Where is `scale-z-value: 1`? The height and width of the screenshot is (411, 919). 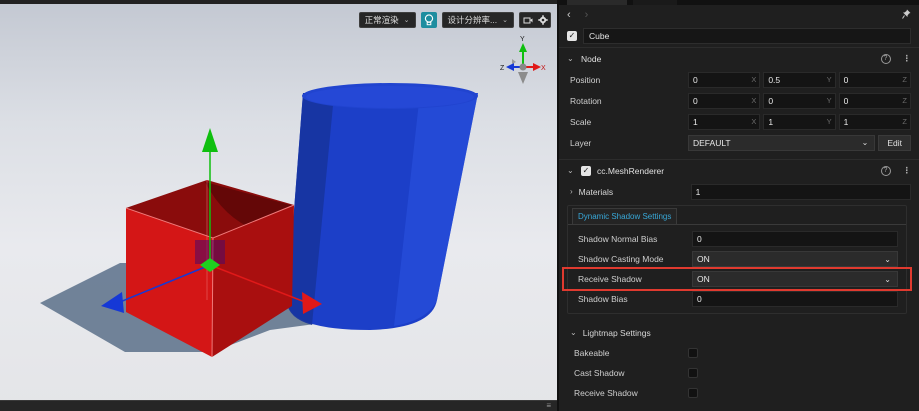
scale-z-value: 1 is located at coordinates (846, 121).